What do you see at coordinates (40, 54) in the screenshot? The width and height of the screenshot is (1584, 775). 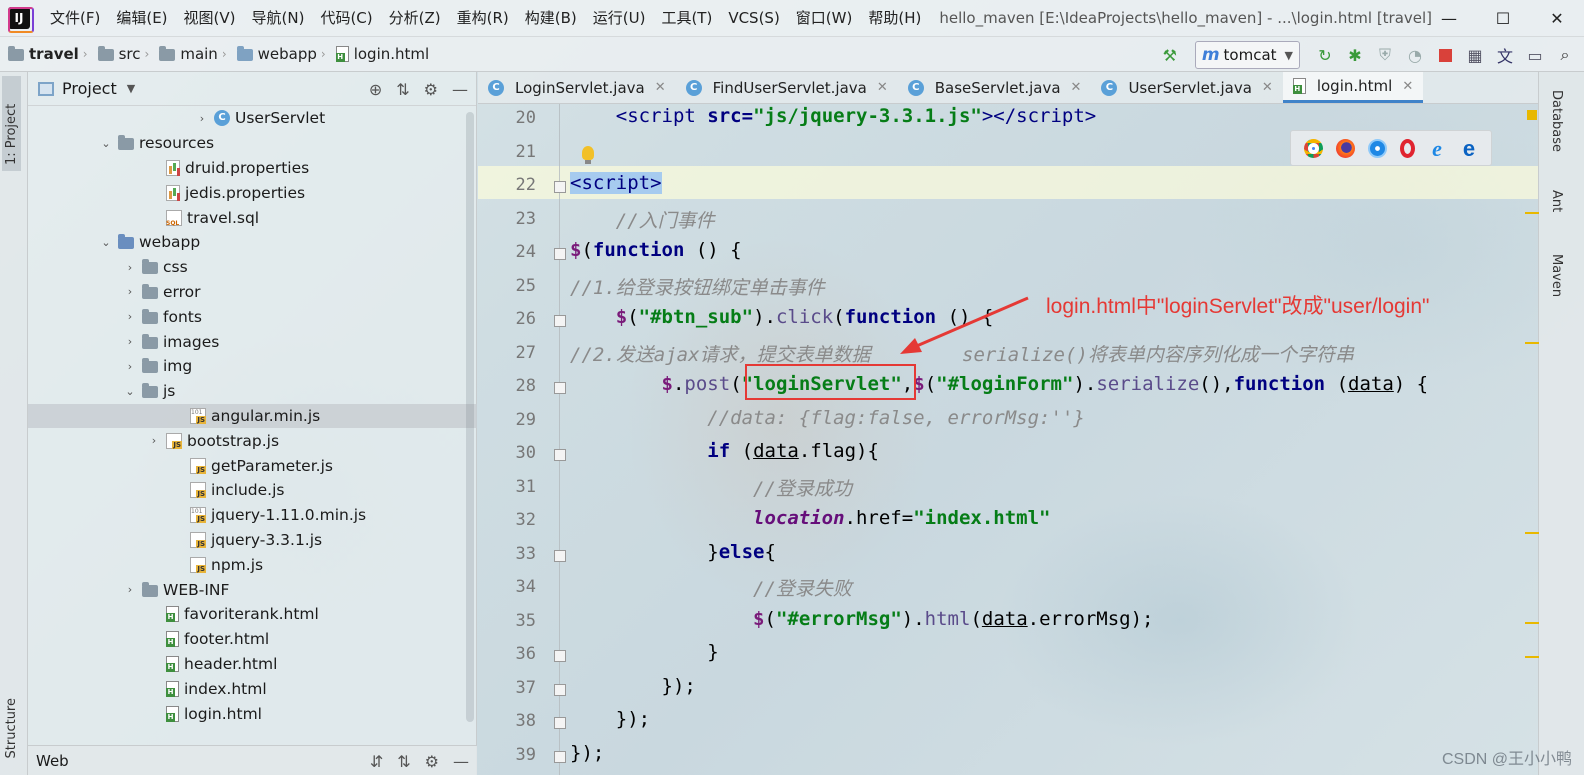 I see `breadcrumb-travel: travel` at bounding box center [40, 54].